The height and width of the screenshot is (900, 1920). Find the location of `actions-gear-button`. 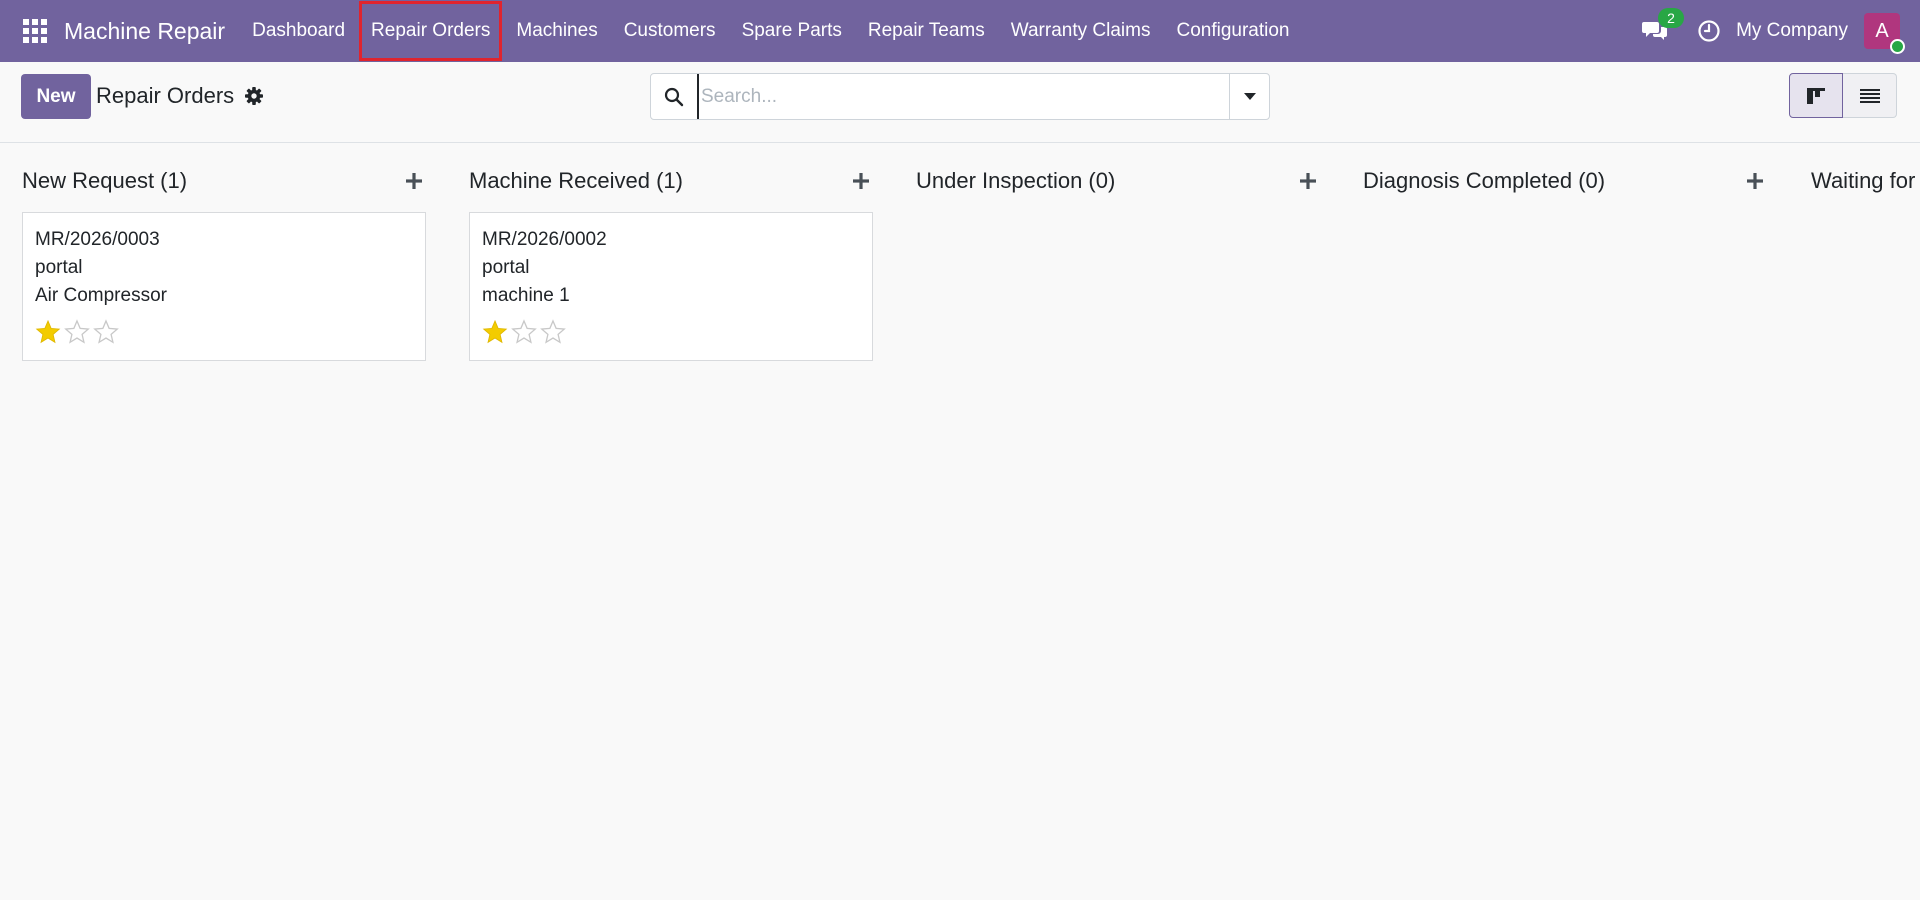

actions-gear-button is located at coordinates (254, 96).